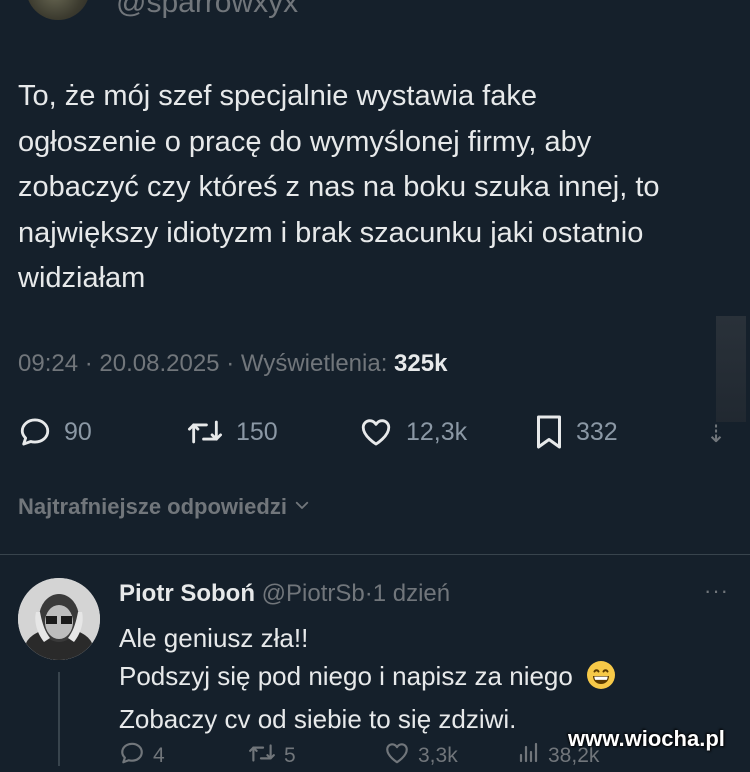  I want to click on reply-author-handle: @PiotrSb, so click(313, 593).